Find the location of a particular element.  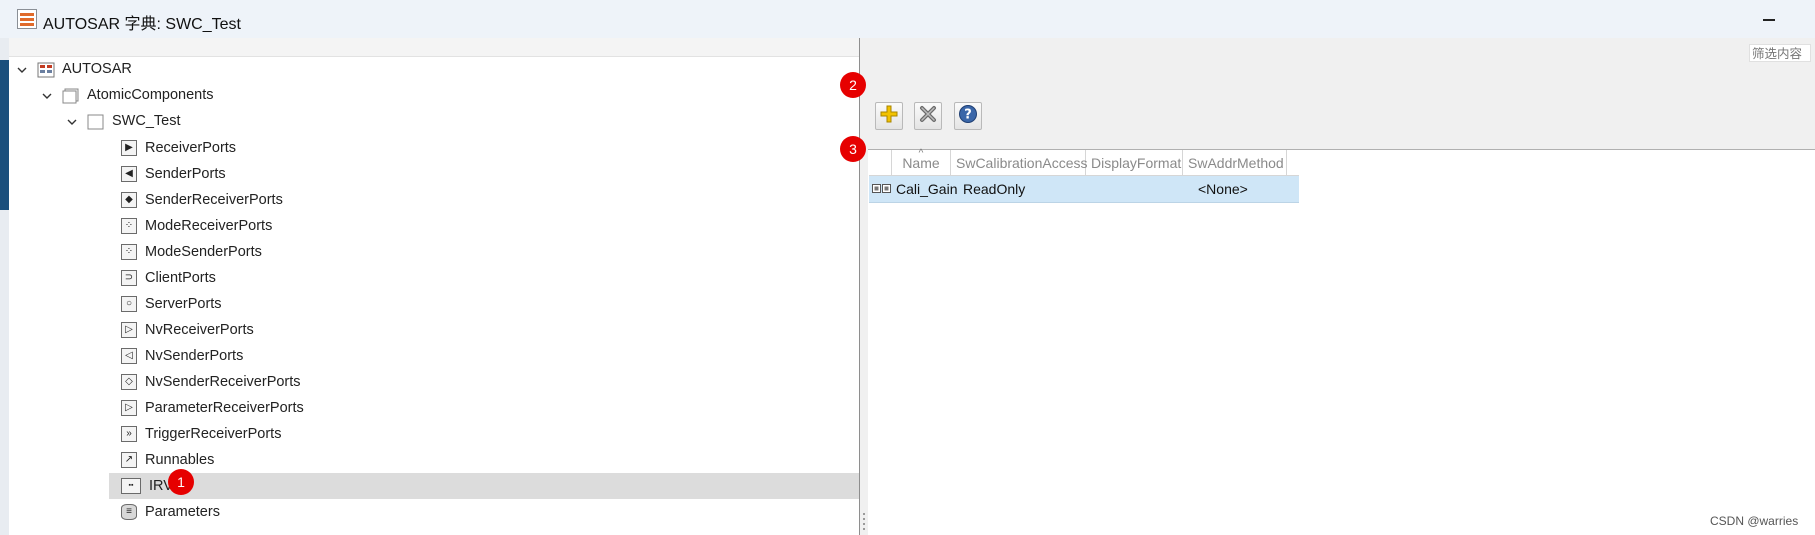

nv-sender-port-icon: ◁ is located at coordinates (129, 356).